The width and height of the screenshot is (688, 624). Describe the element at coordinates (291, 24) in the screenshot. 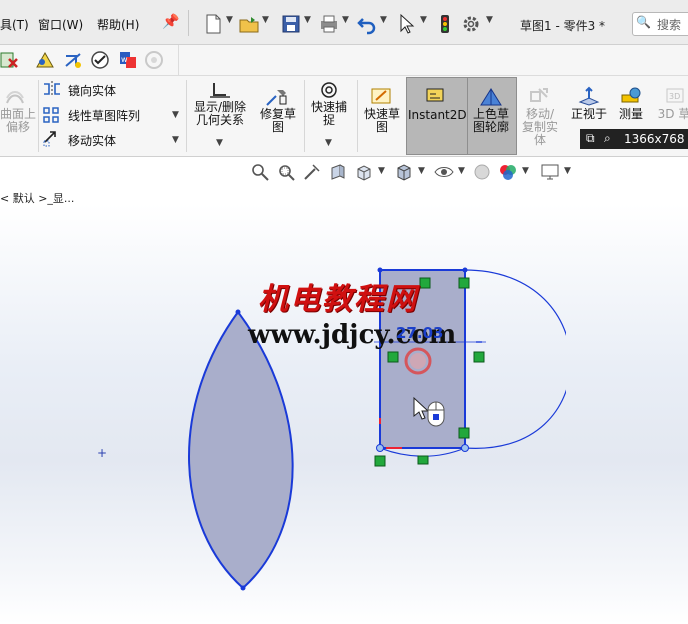

I see `save-icon` at that location.